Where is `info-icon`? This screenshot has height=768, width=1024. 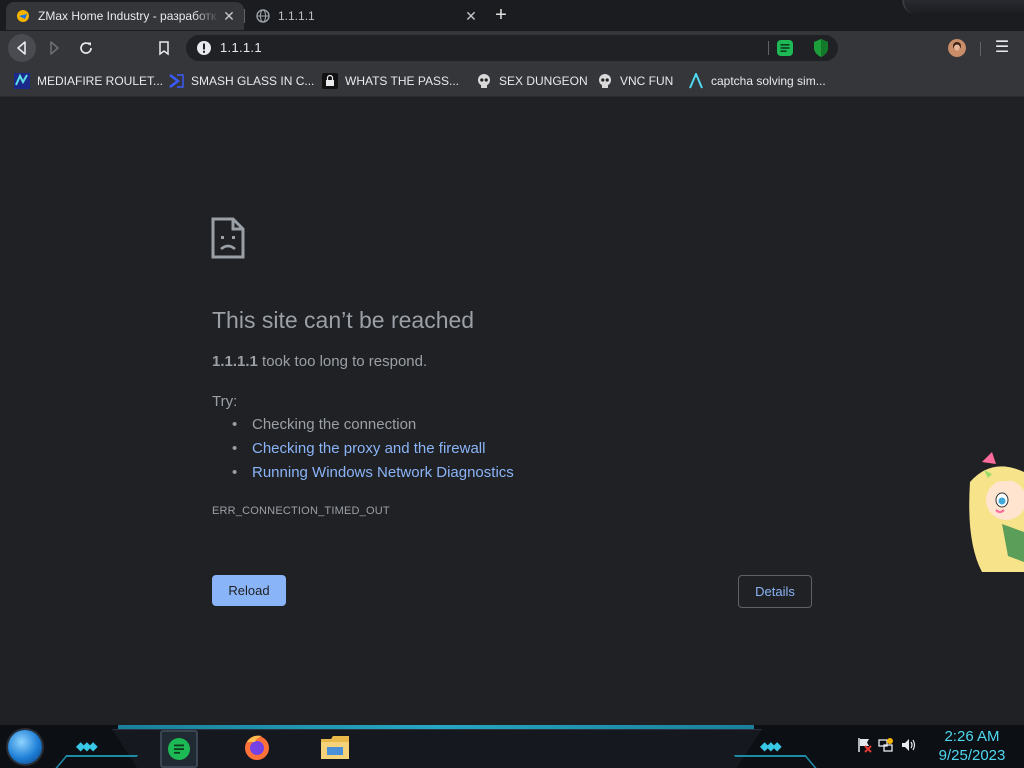 info-icon is located at coordinates (204, 48).